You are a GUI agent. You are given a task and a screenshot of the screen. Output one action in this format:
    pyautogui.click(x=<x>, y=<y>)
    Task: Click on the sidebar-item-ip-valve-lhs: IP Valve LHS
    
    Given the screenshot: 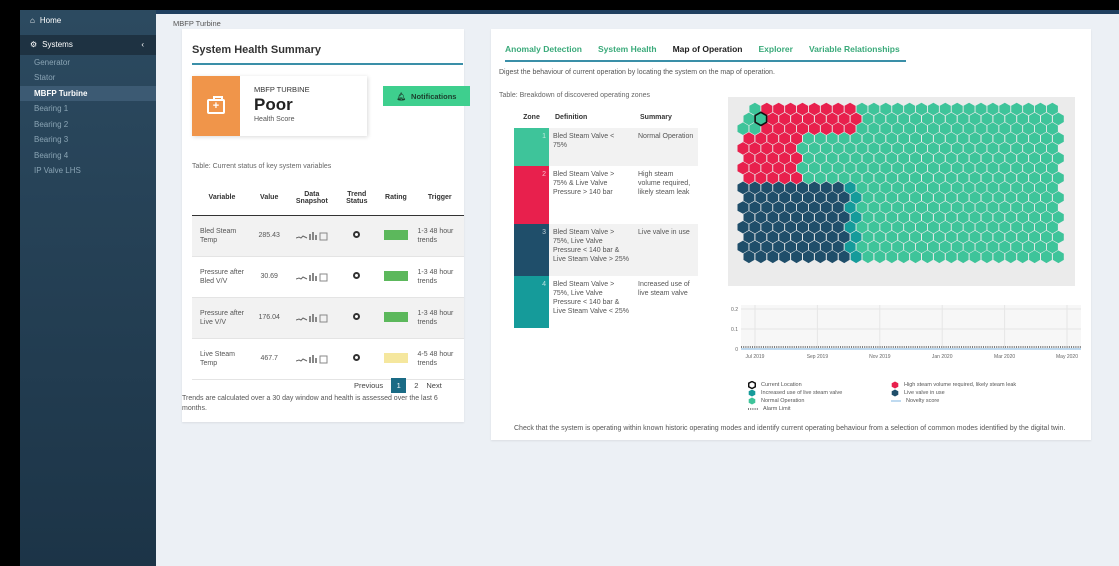 What is the action you would take?
    pyautogui.click(x=88, y=171)
    